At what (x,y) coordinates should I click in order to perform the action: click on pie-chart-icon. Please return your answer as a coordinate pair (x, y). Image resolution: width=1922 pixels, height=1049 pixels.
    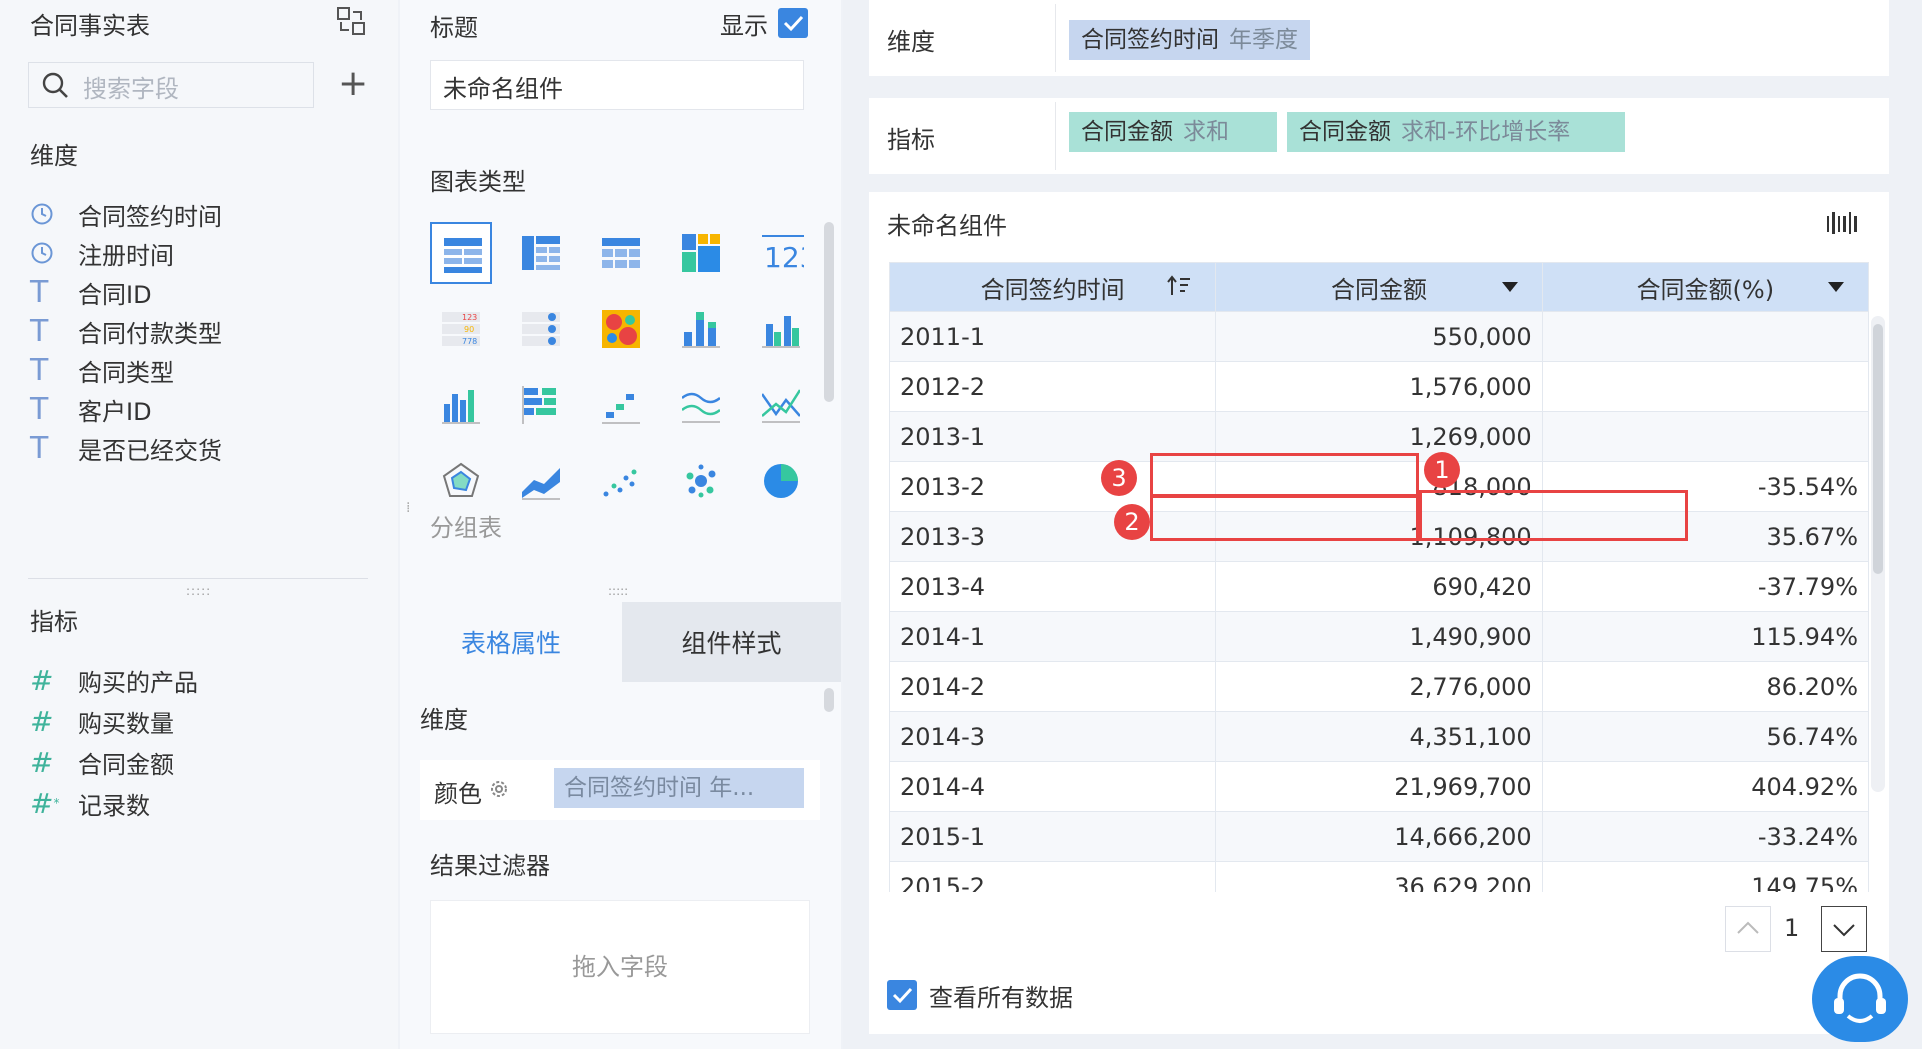
    Looking at the image, I should click on (781, 481).